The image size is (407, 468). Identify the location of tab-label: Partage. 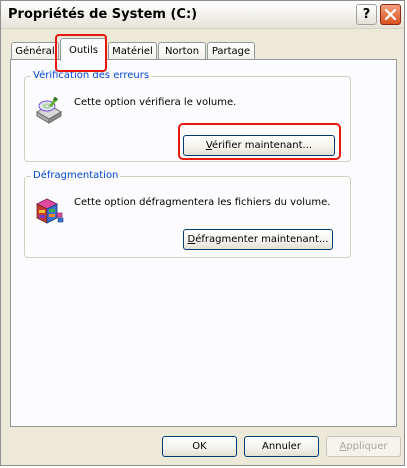
(231, 51).